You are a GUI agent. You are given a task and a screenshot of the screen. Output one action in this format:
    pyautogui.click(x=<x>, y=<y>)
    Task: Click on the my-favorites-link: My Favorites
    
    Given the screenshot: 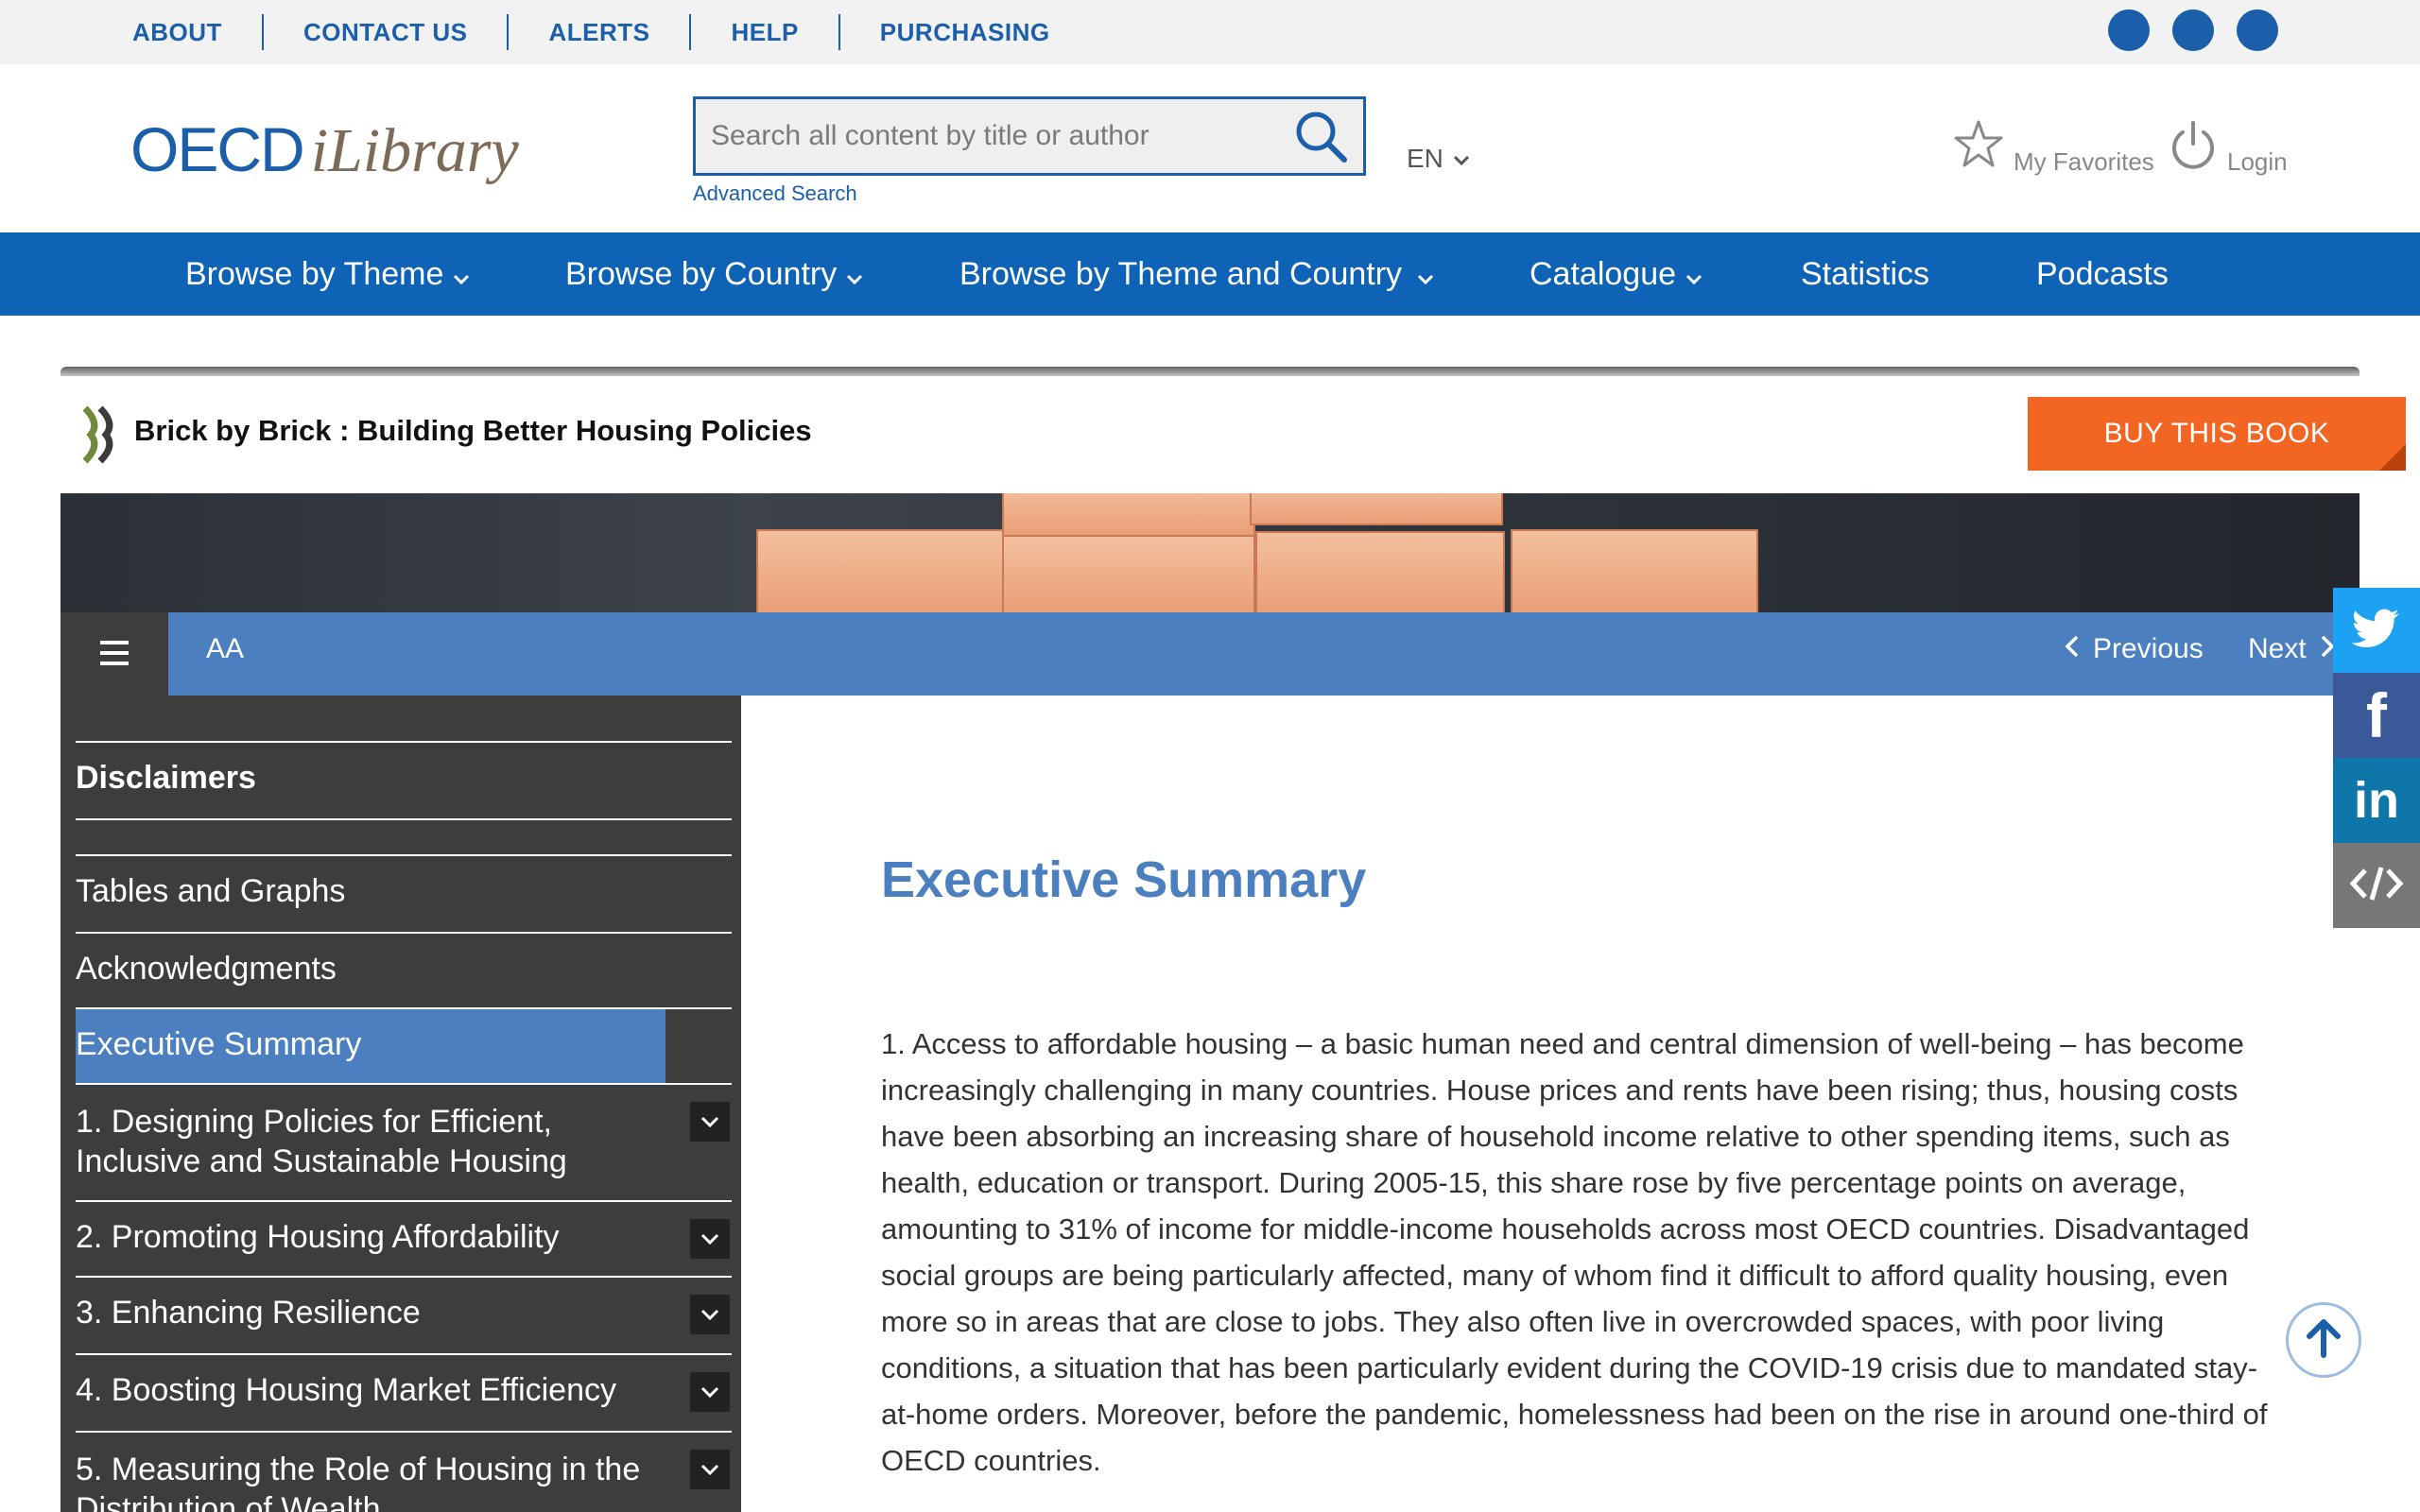 What is the action you would take?
    pyautogui.click(x=2053, y=148)
    